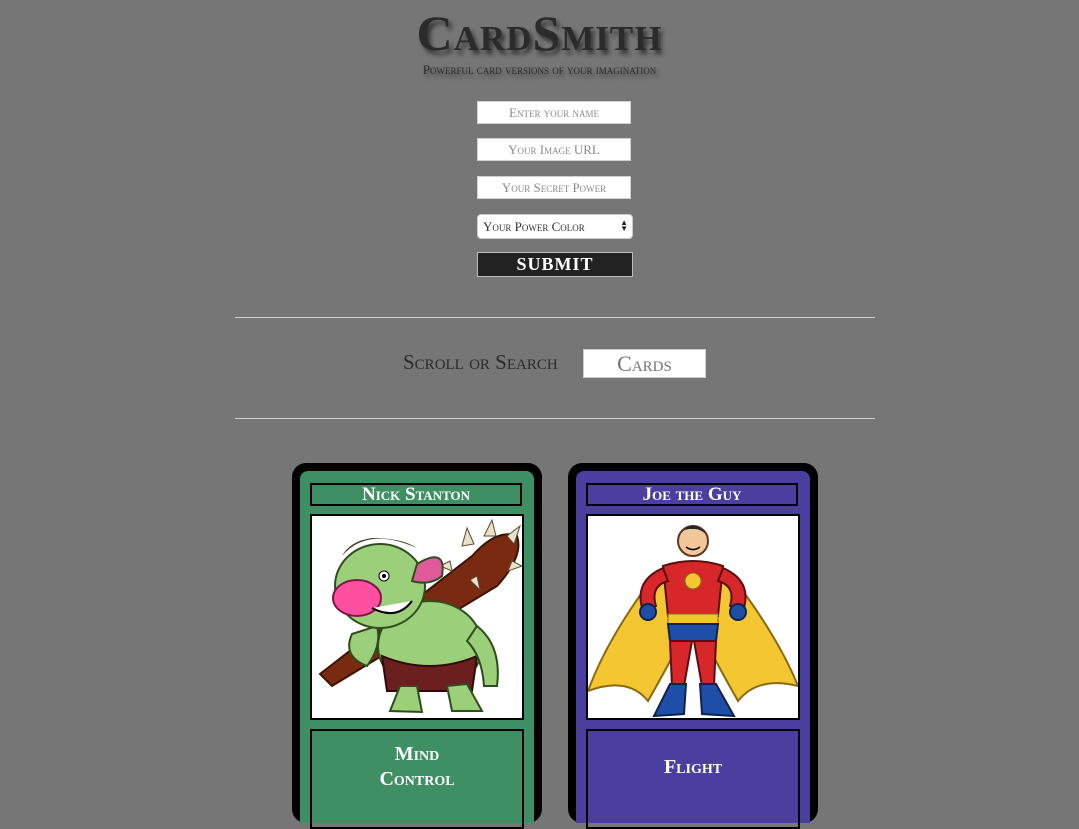  Describe the element at coordinates (693, 766) in the screenshot. I see `card-power-text: Flight` at that location.